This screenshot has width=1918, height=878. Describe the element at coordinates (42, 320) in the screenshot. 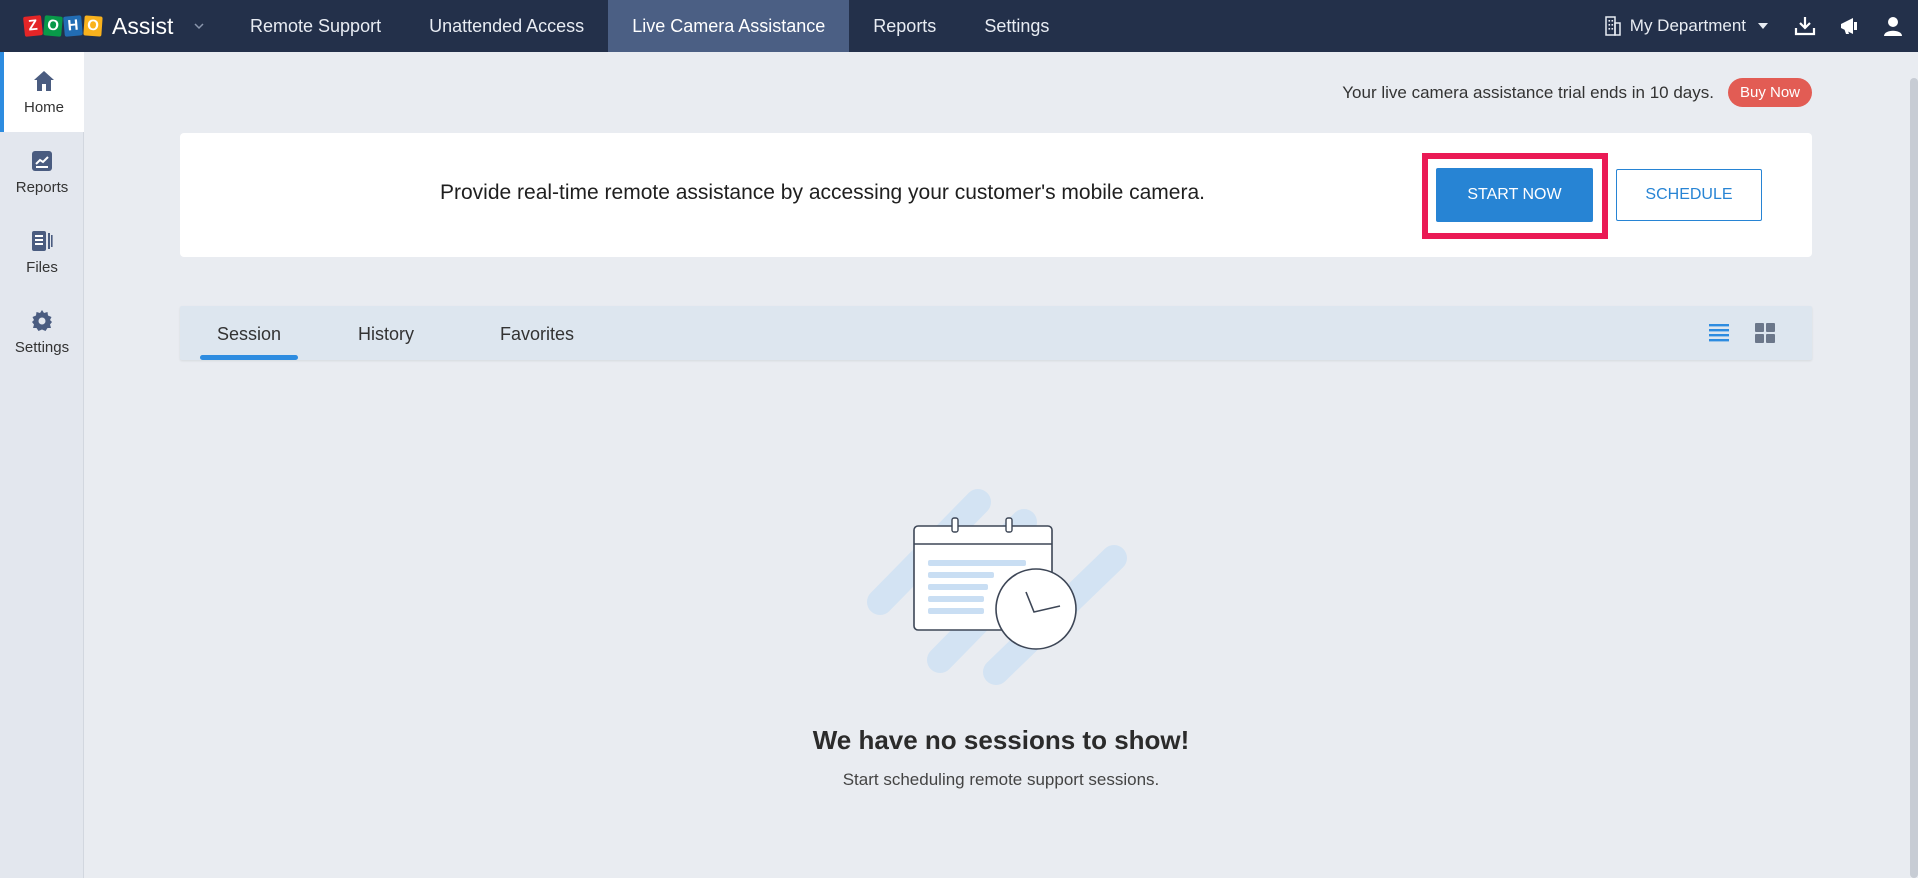

I see `gear-icon` at that location.